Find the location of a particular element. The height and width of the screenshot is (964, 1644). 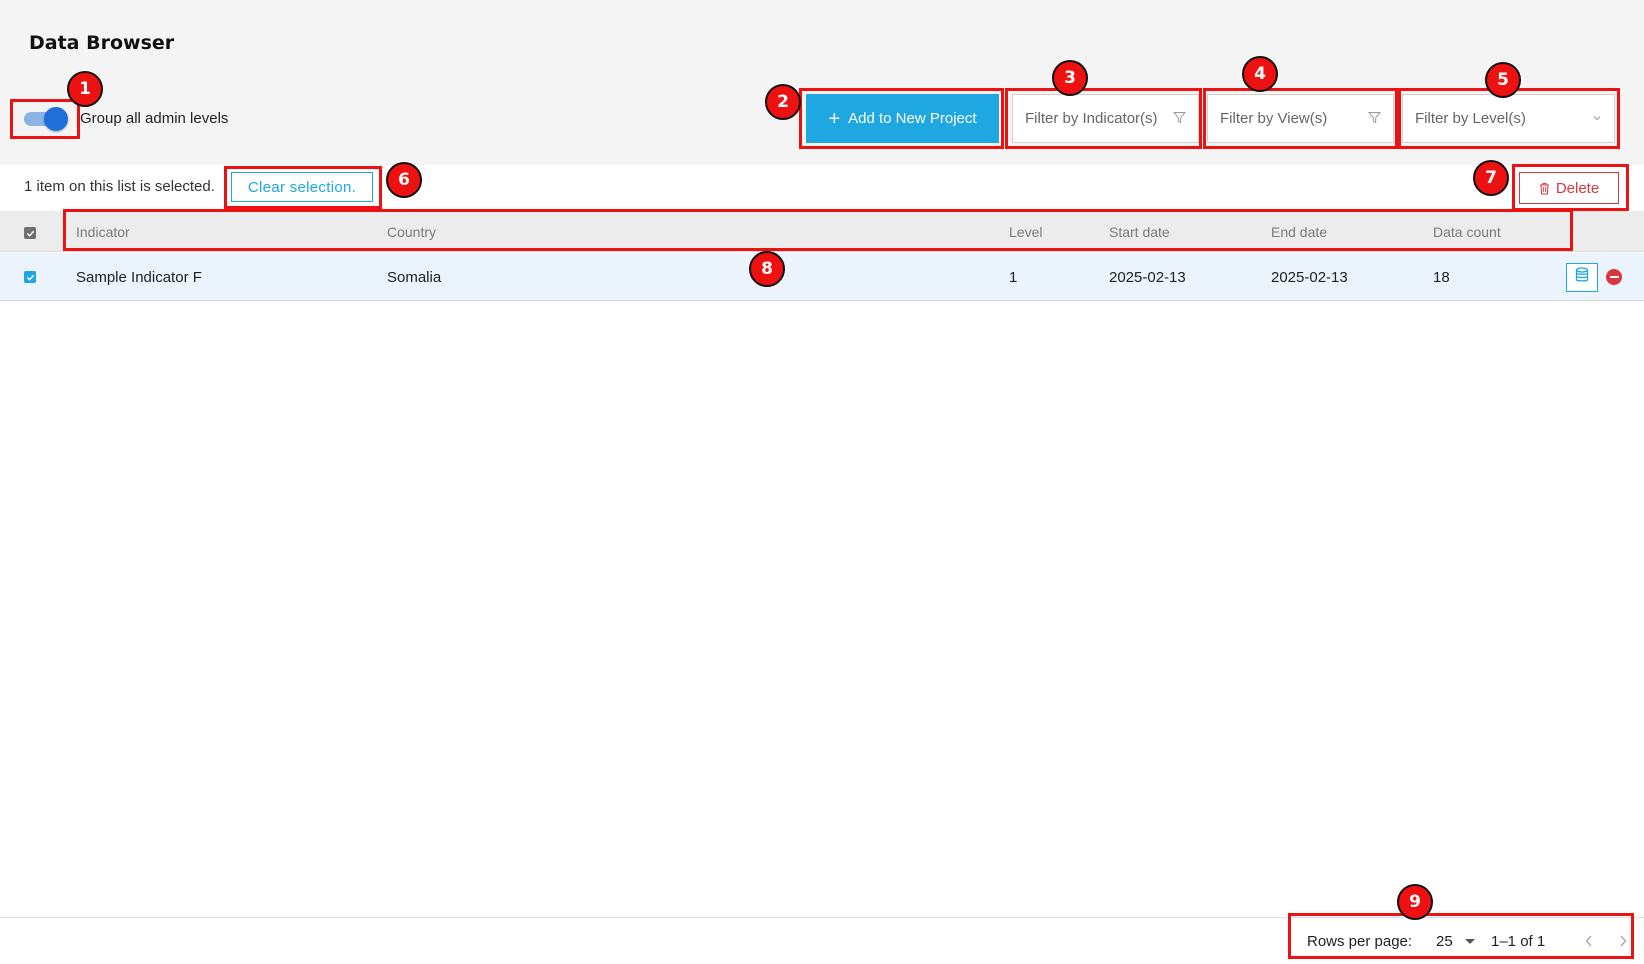

database-icon is located at coordinates (1582, 277).